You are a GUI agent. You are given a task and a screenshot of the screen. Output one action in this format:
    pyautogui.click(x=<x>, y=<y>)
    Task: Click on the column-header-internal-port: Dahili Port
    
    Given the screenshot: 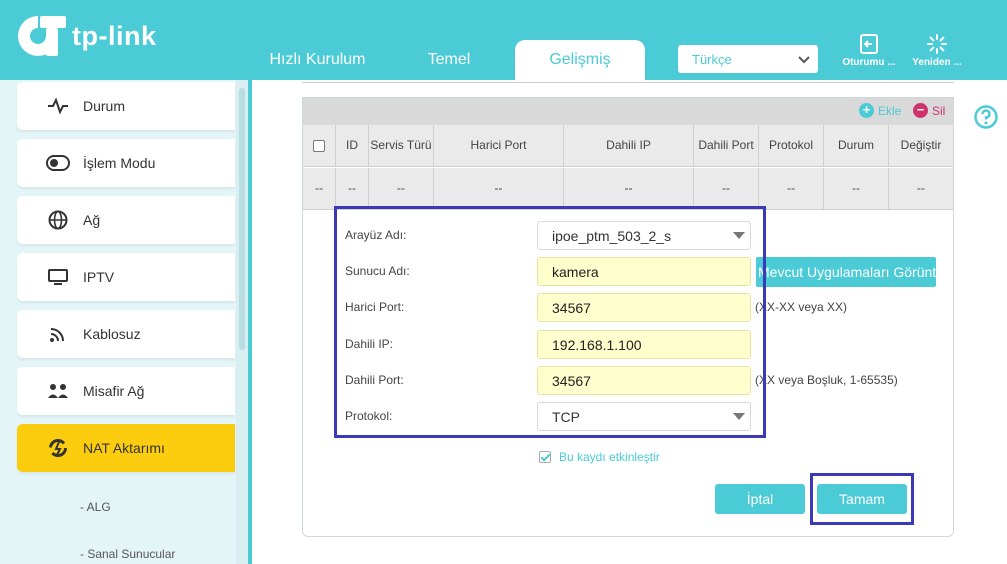 What is the action you would take?
    pyautogui.click(x=726, y=145)
    